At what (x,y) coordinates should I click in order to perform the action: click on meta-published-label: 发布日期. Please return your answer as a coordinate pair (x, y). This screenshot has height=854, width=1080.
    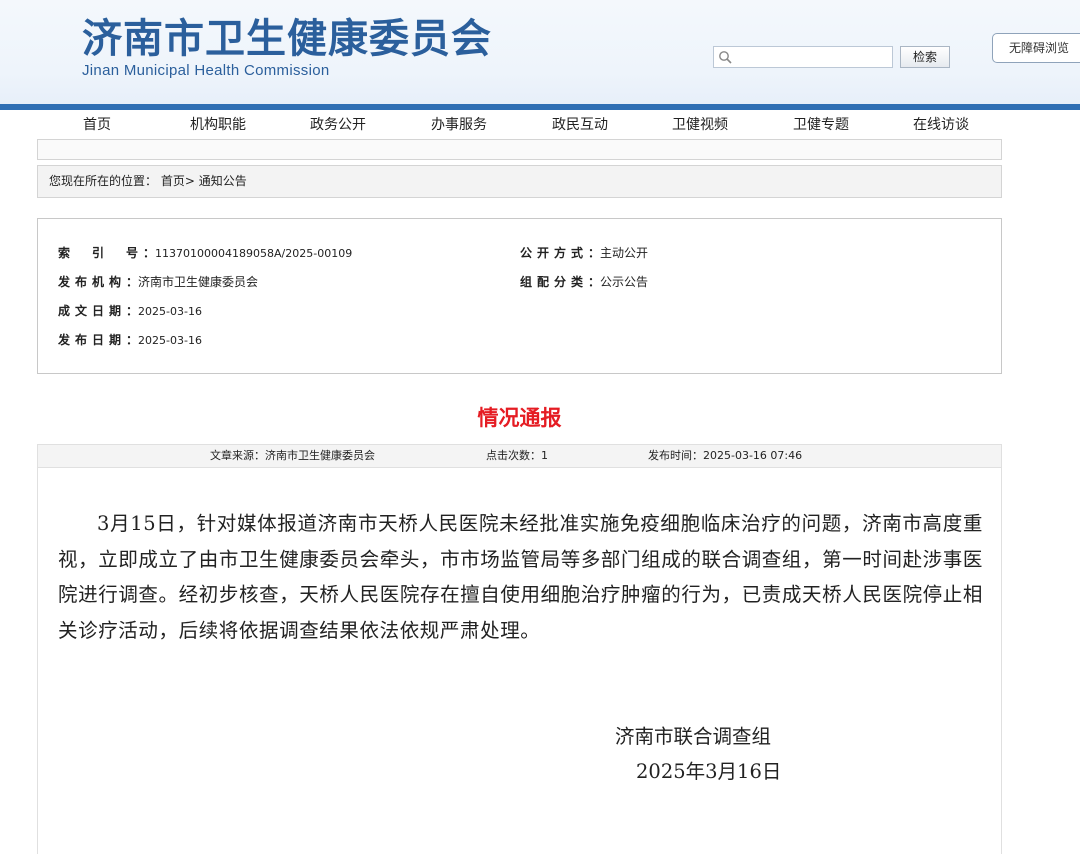
    Looking at the image, I should click on (92, 340).